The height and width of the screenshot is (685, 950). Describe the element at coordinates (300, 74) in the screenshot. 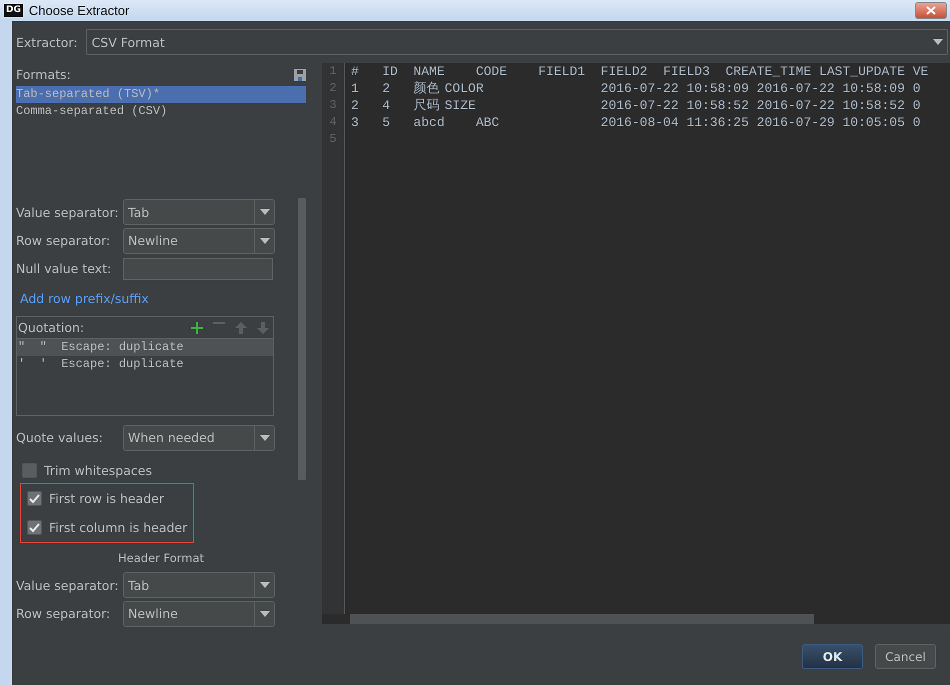

I see `save-icon` at that location.